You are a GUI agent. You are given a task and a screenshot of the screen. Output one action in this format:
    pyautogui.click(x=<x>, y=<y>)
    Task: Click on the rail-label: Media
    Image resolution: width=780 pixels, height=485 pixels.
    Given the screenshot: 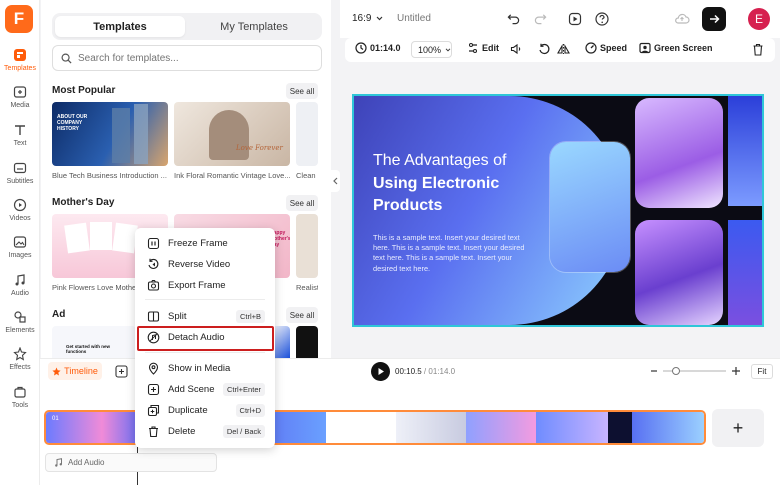 What is the action you would take?
    pyautogui.click(x=20, y=105)
    